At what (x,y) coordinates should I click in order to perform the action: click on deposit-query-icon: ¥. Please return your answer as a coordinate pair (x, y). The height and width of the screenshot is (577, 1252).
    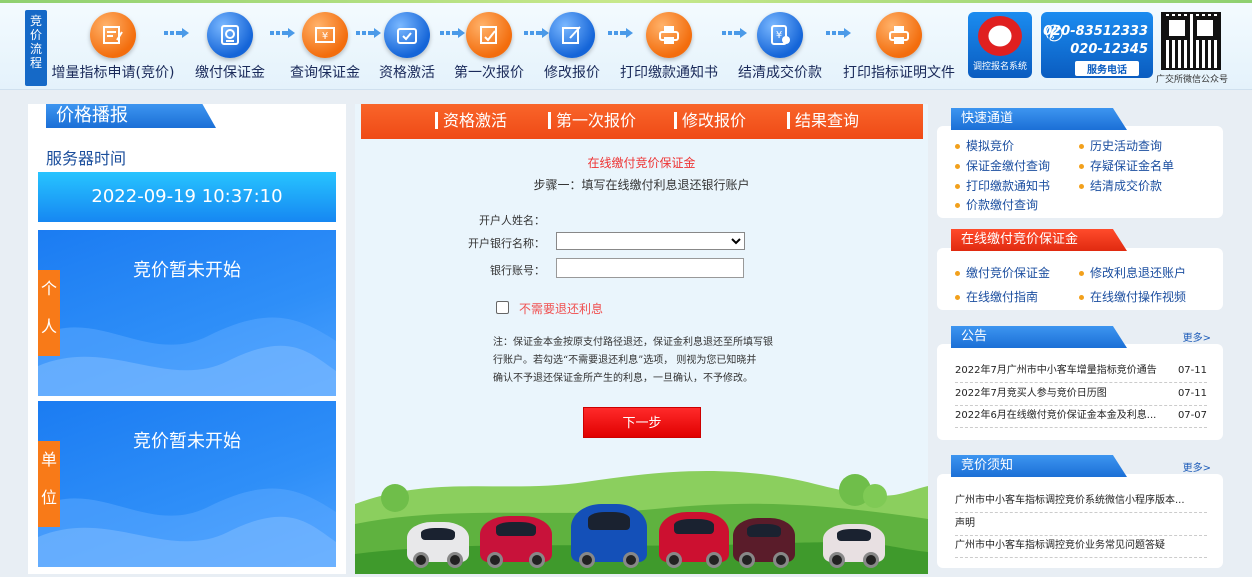
    Looking at the image, I should click on (325, 35).